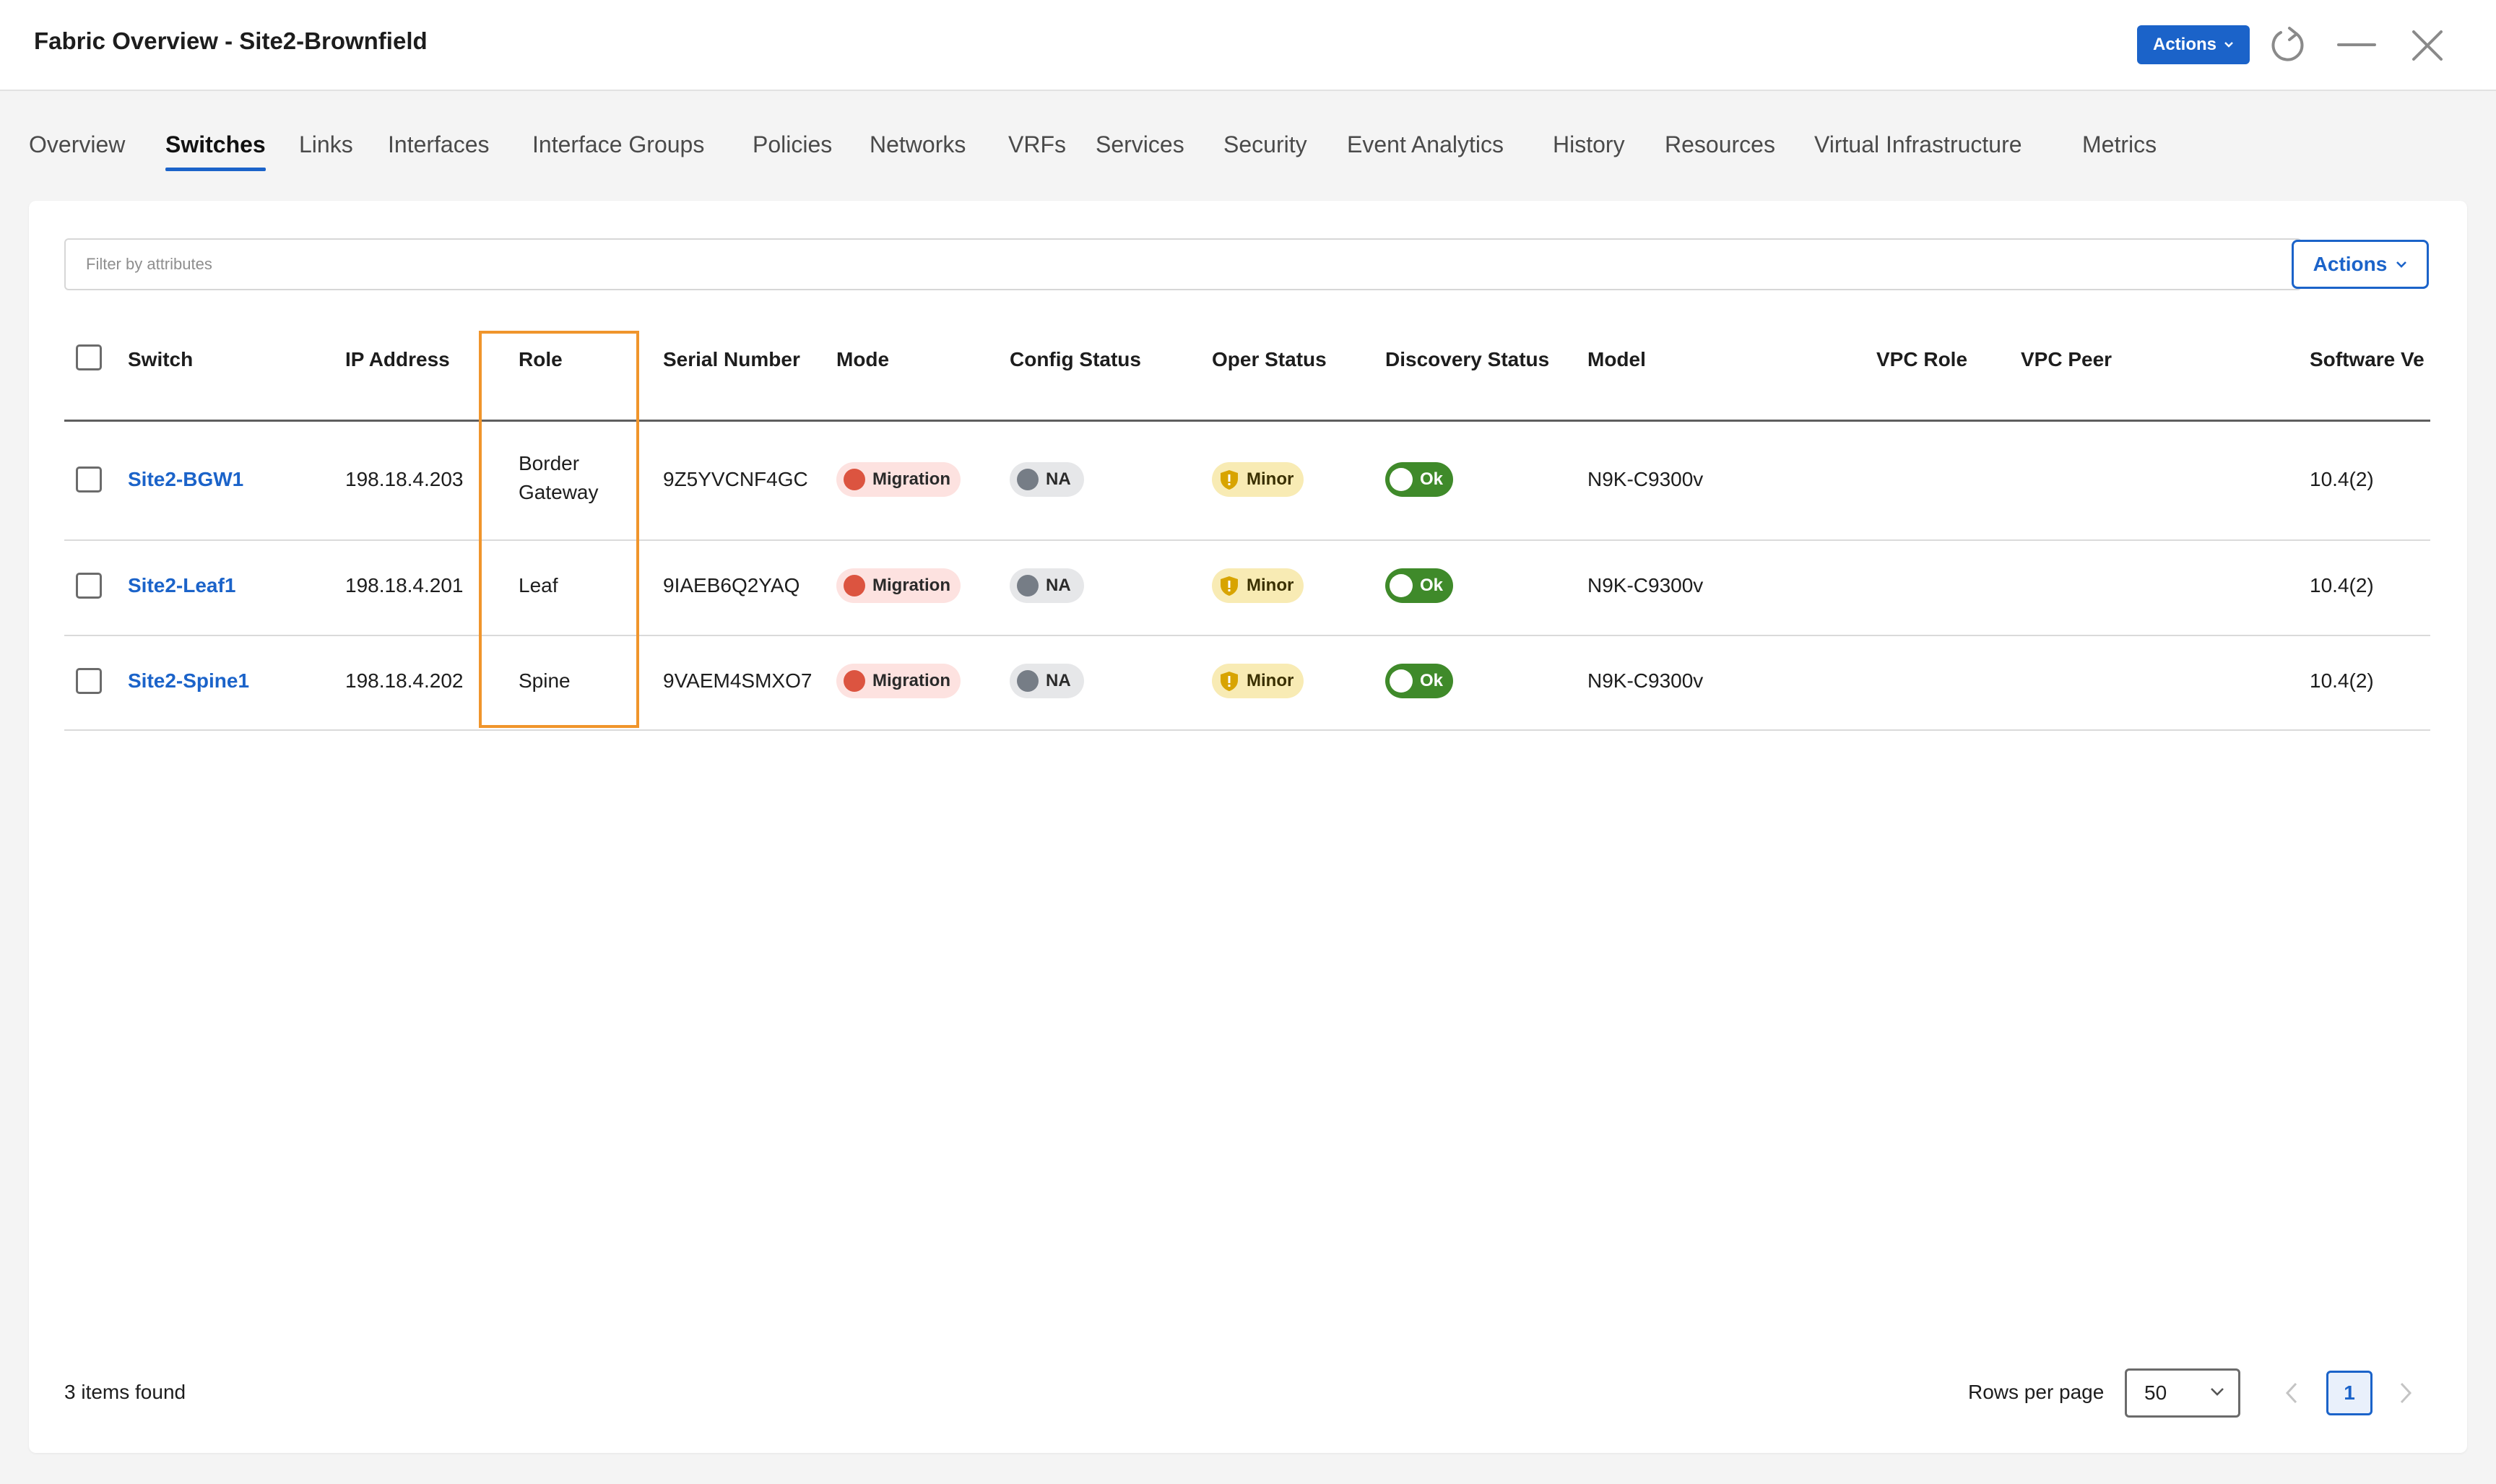 This screenshot has height=1484, width=2496. What do you see at coordinates (326, 144) in the screenshot?
I see `tab-links: Links` at bounding box center [326, 144].